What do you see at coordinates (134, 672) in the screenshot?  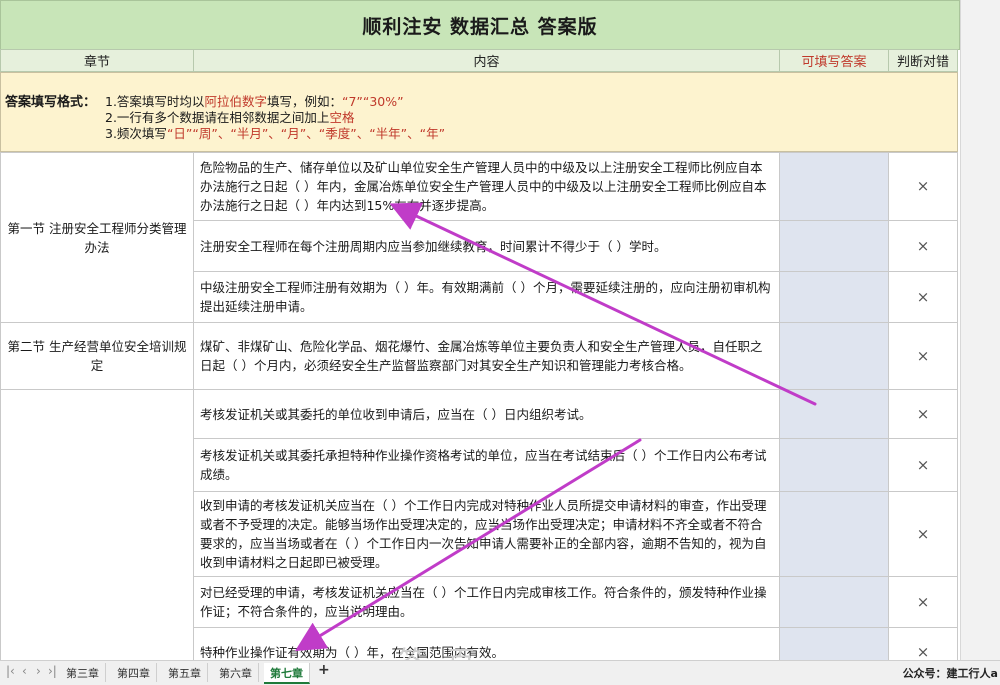 I see `tab-chapter-4: 第四章` at bounding box center [134, 672].